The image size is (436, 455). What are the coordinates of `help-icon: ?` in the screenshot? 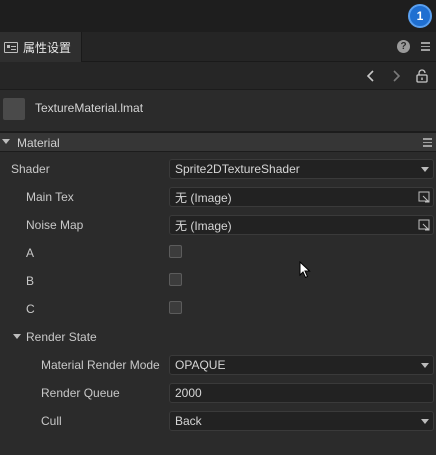 It's located at (403, 46).